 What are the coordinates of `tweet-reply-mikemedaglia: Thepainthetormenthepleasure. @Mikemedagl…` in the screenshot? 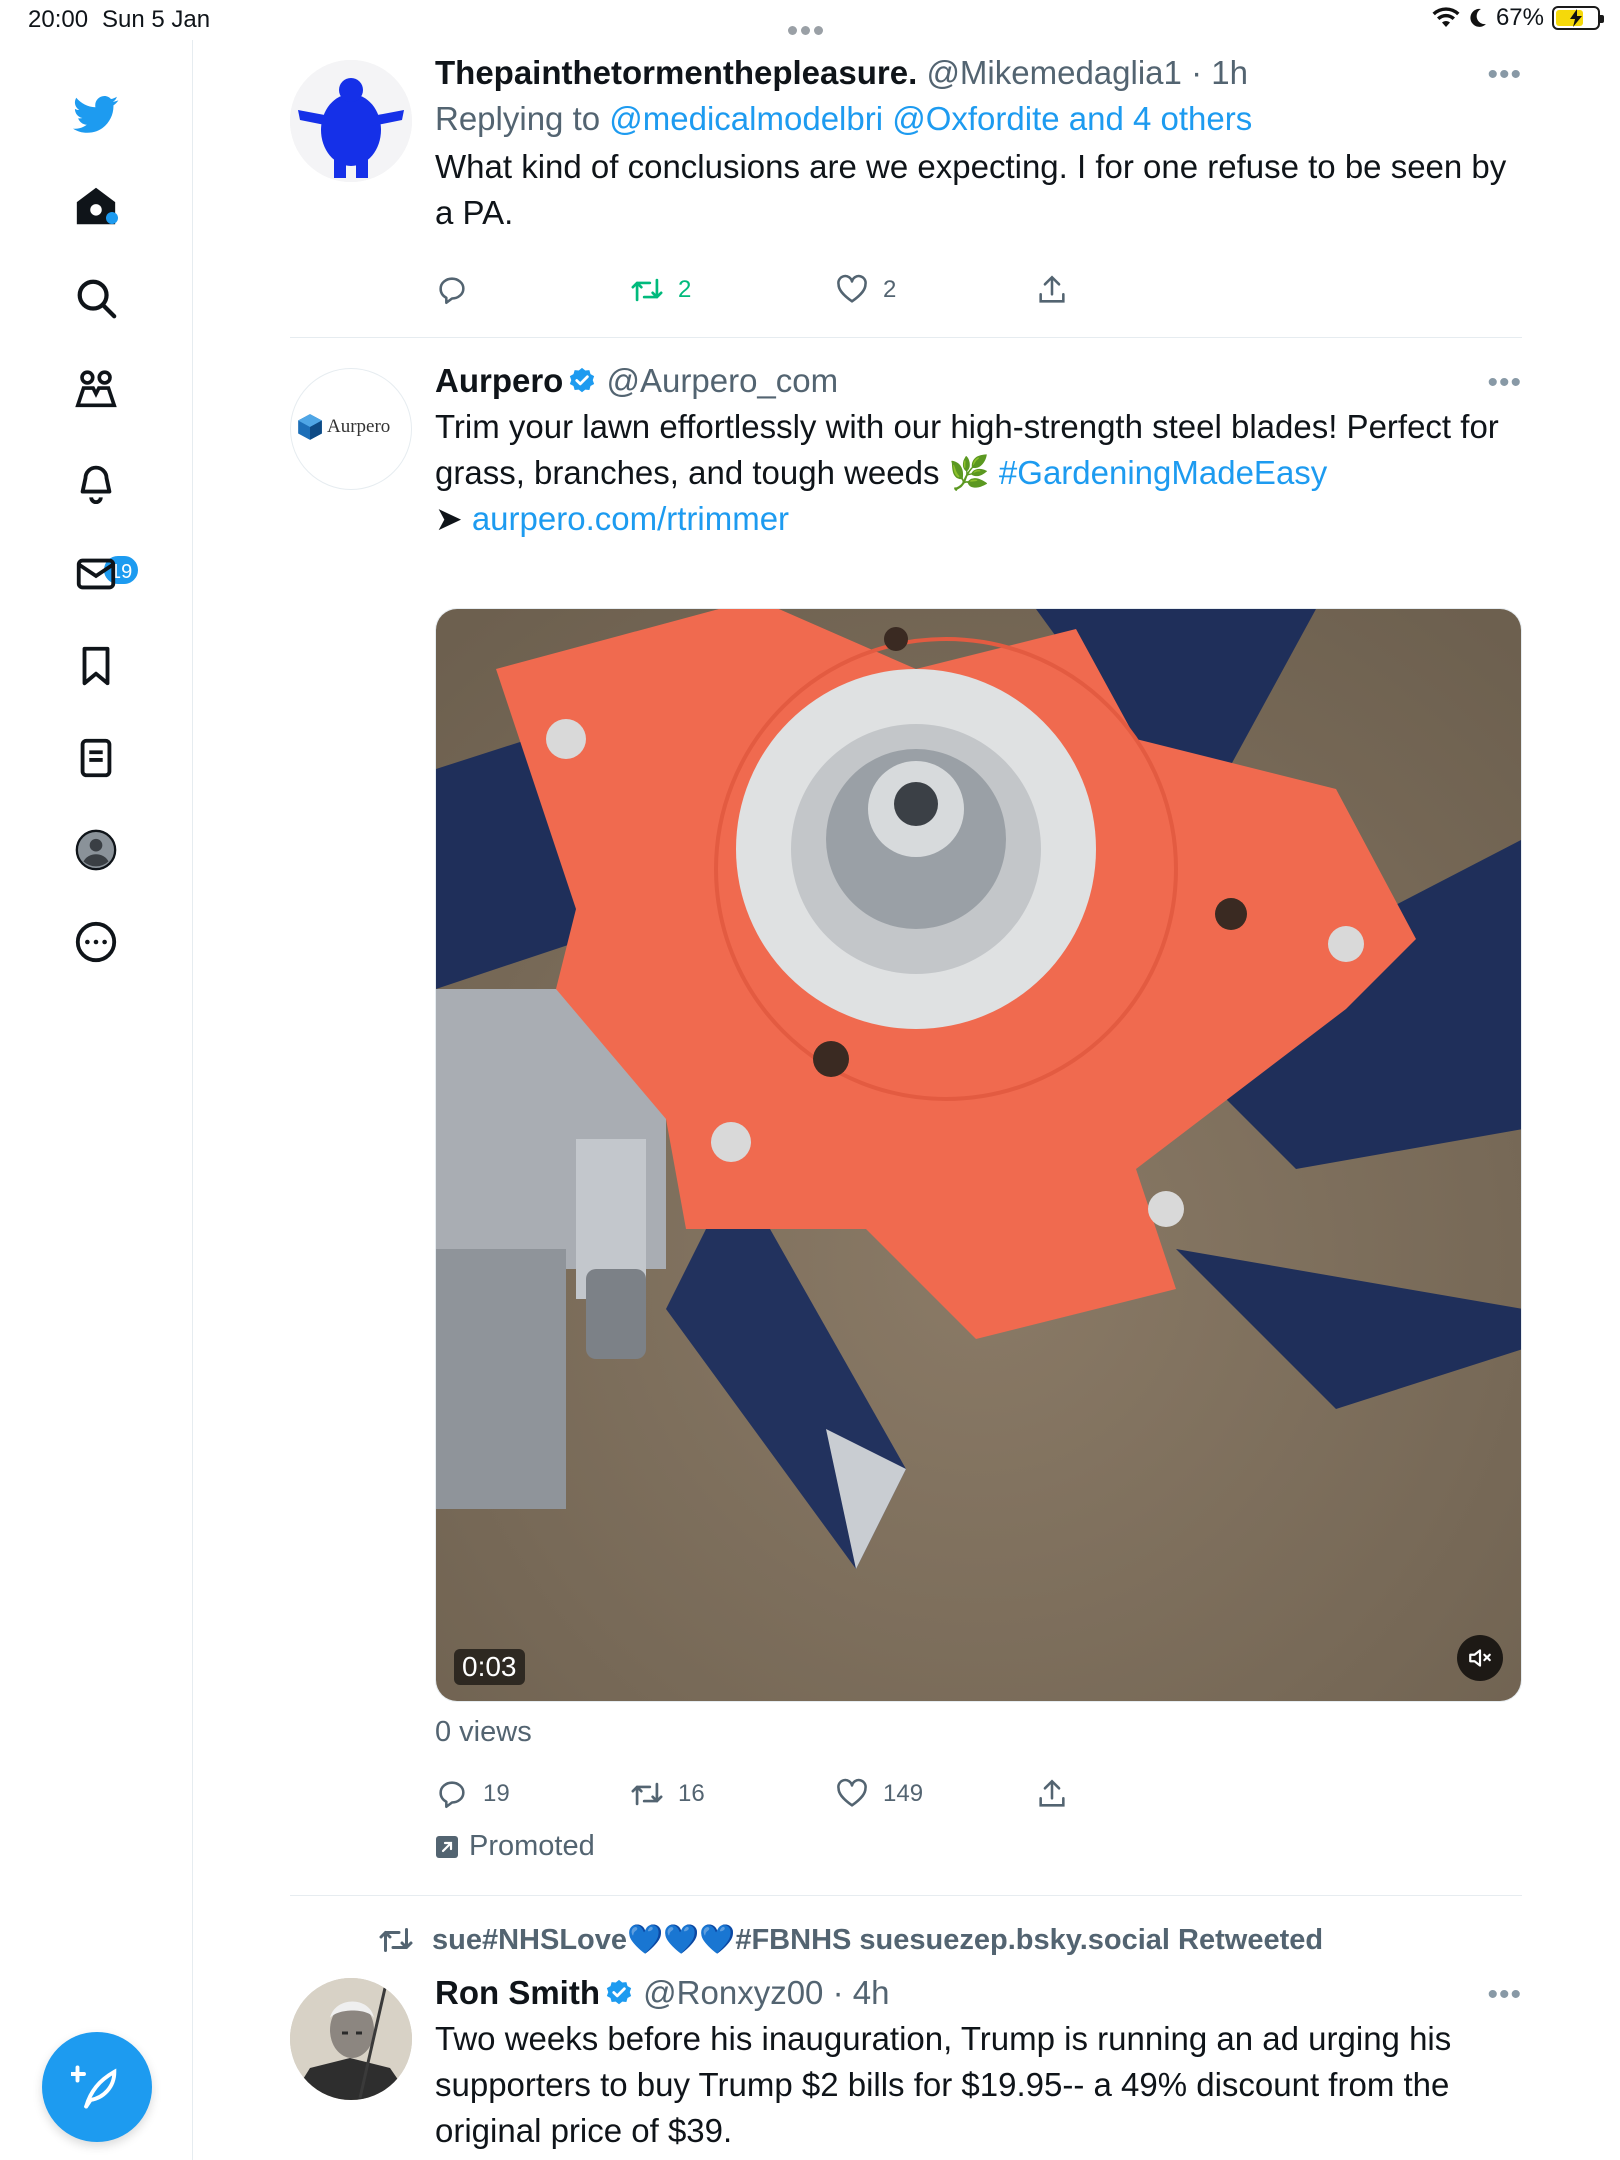 It's located at (906, 189).